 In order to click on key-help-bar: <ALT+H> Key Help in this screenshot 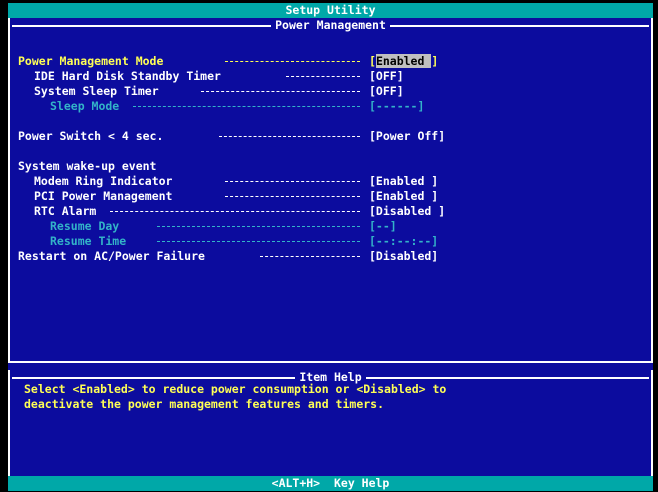, I will do `click(330, 483)`.